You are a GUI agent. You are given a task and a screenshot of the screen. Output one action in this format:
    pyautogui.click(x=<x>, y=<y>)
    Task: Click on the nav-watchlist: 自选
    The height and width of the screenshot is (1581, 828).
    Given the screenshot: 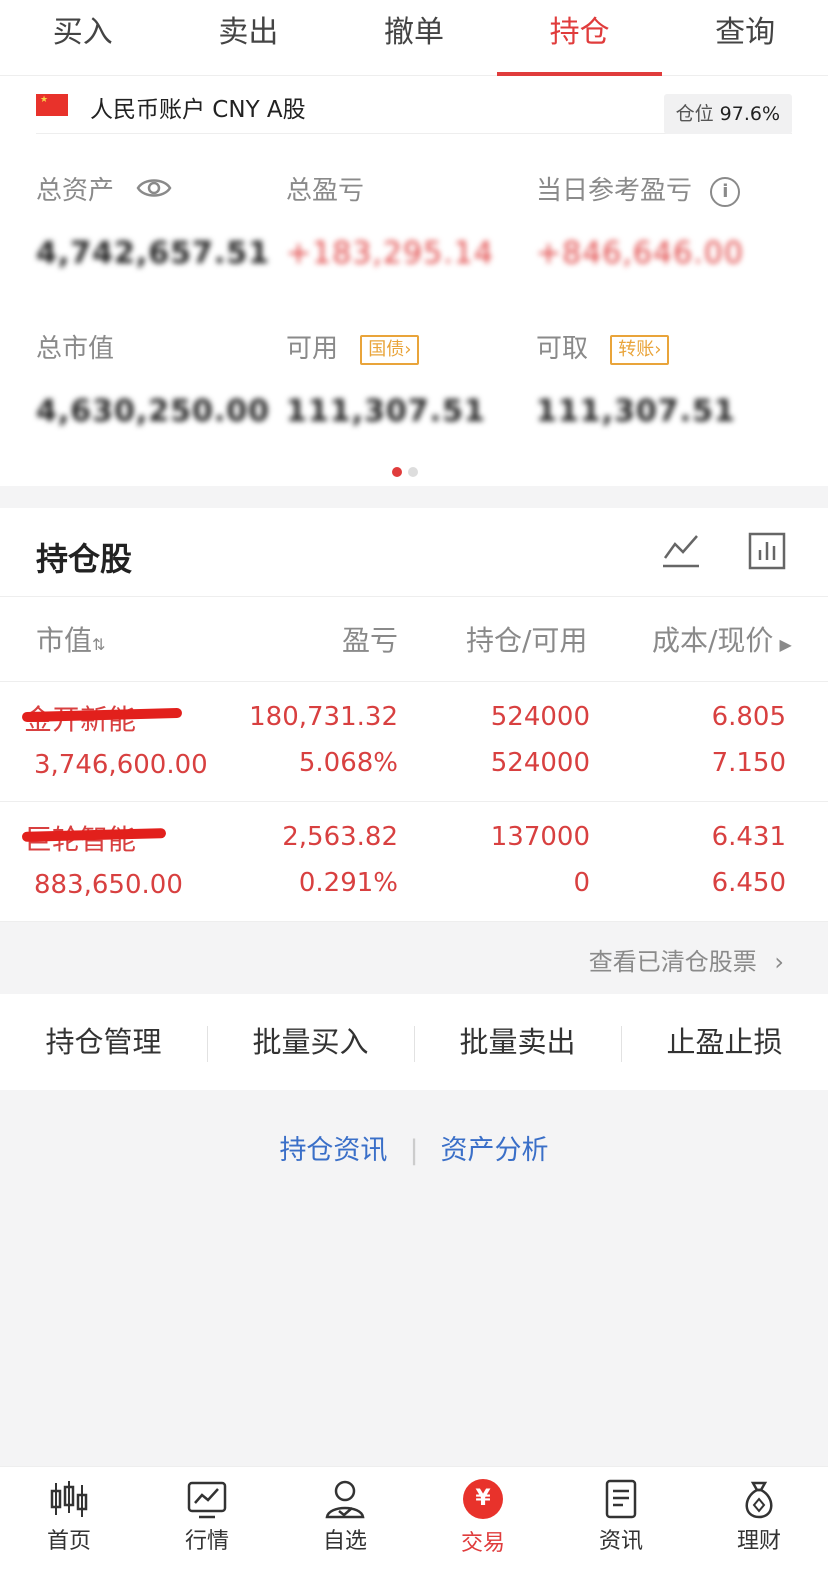 What is the action you would take?
    pyautogui.click(x=345, y=1524)
    